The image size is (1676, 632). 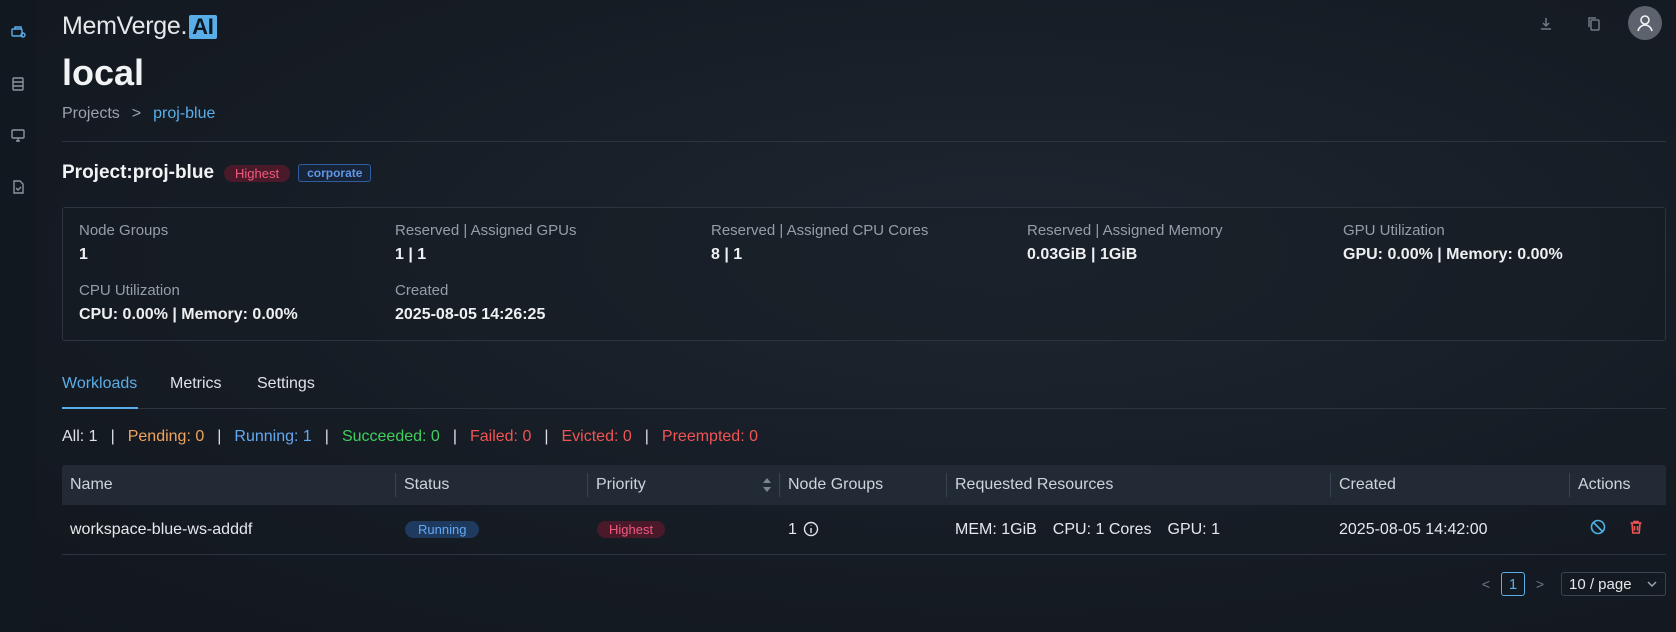 I want to click on next-page-button: >, so click(x=1540, y=584).